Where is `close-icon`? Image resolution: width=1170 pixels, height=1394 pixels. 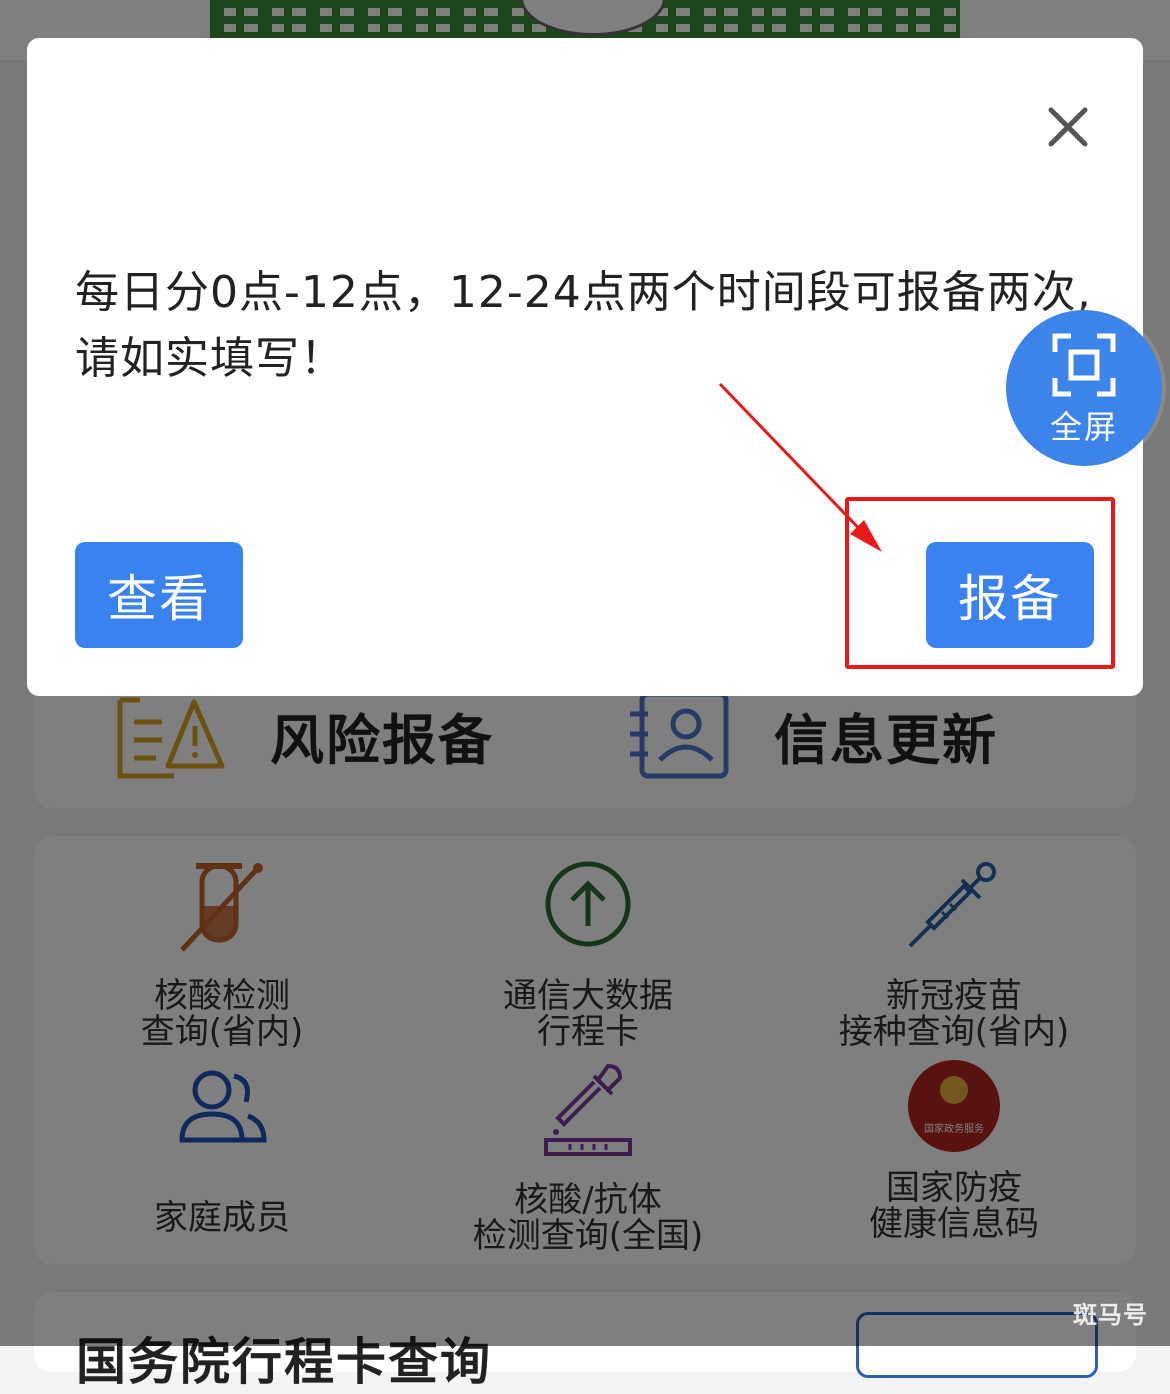 close-icon is located at coordinates (1068, 127).